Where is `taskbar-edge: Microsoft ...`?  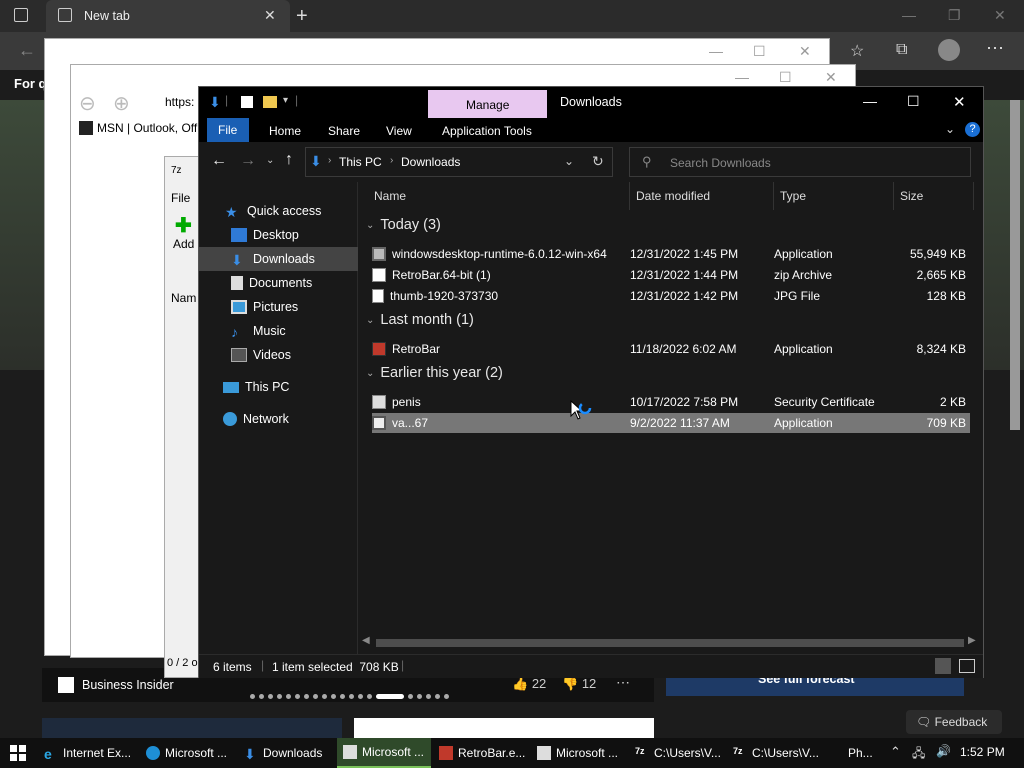 taskbar-edge: Microsoft ... is located at coordinates (188, 753).